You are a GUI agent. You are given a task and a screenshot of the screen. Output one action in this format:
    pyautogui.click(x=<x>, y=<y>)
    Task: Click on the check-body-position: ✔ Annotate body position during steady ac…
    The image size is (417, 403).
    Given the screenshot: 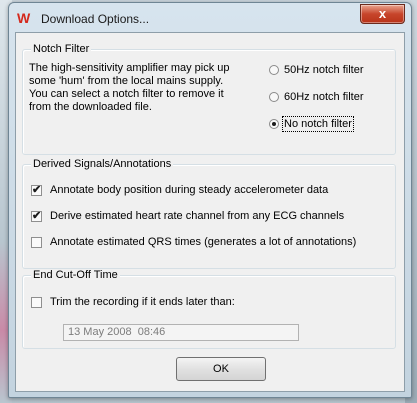 What is the action you would take?
    pyautogui.click(x=179, y=190)
    